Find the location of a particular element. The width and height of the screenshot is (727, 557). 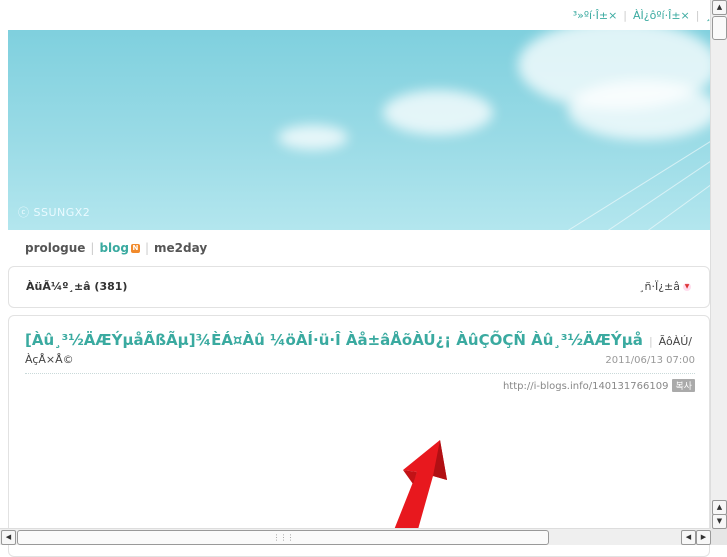

scroll-corner is located at coordinates (719, 537).